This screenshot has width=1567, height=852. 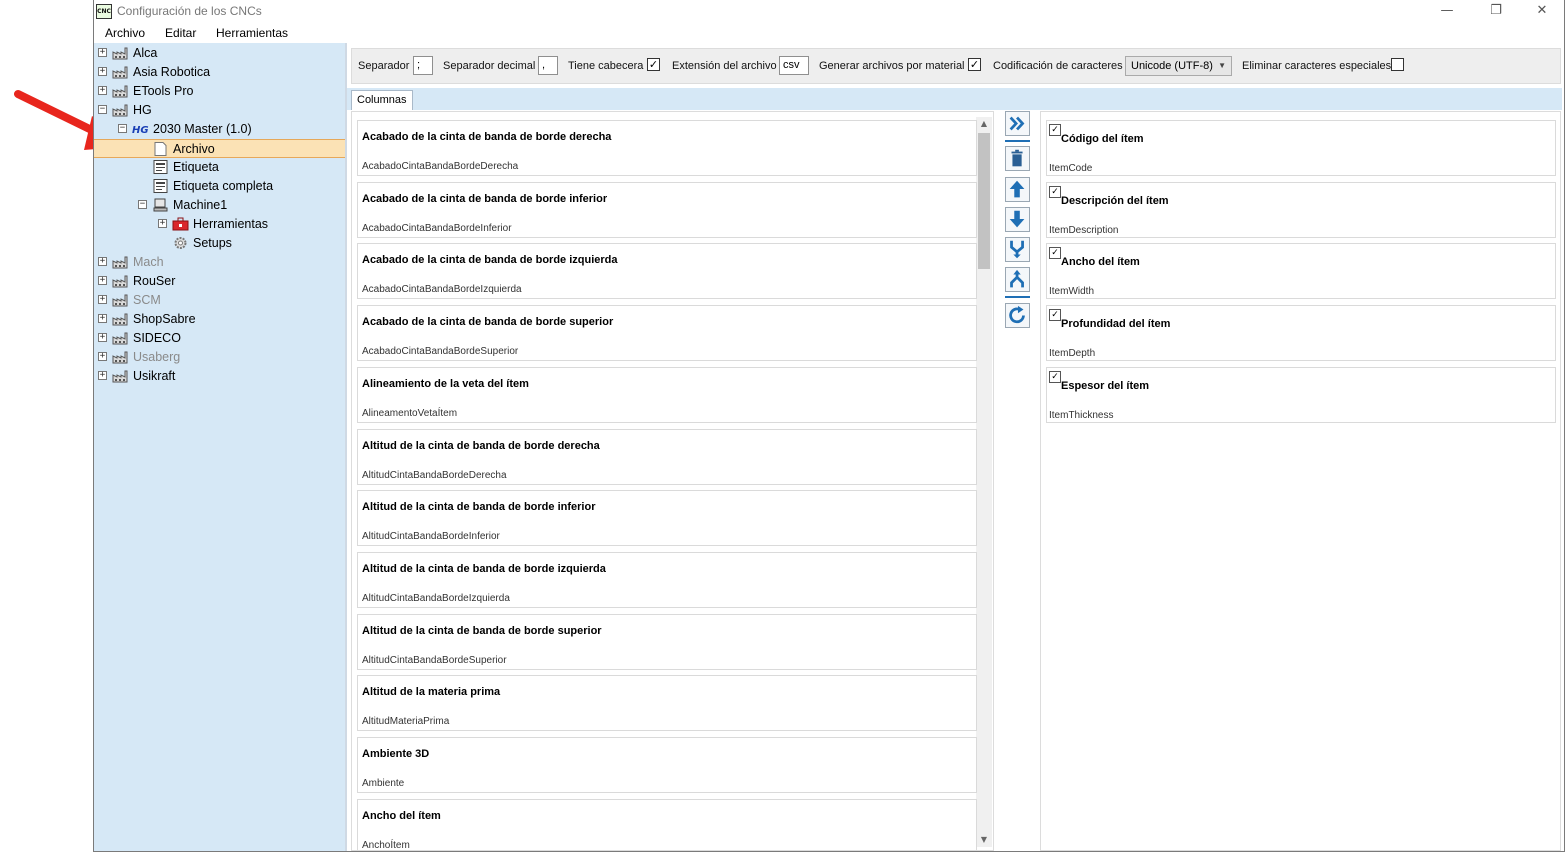 I want to click on delete-button, so click(x=1017, y=158).